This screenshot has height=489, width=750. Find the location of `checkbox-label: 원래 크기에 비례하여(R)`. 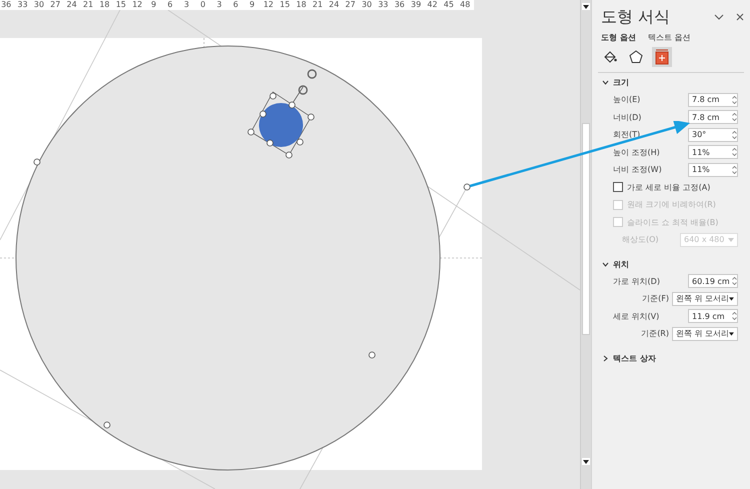

checkbox-label: 원래 크기에 비례하여(R) is located at coordinates (671, 204).